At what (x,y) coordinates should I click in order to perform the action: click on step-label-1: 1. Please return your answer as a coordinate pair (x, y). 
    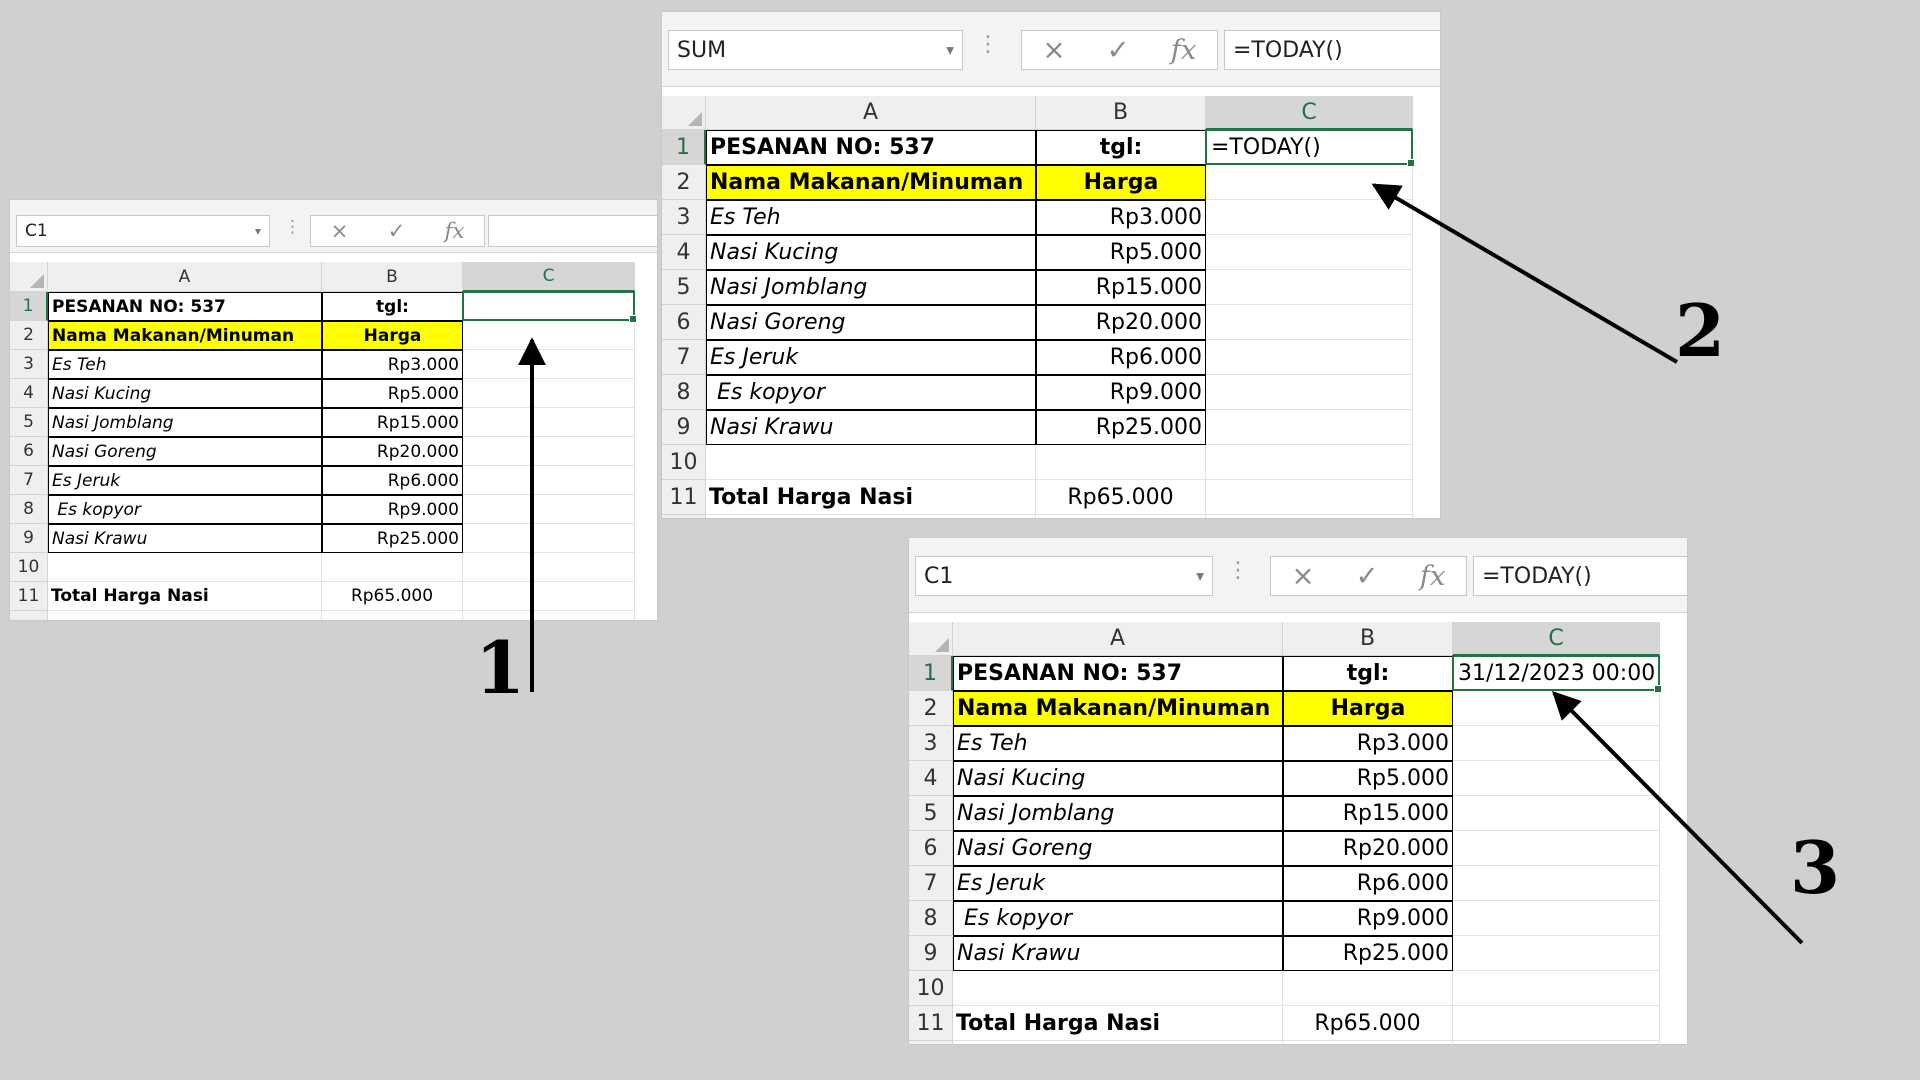
    Looking at the image, I should click on (500, 667).